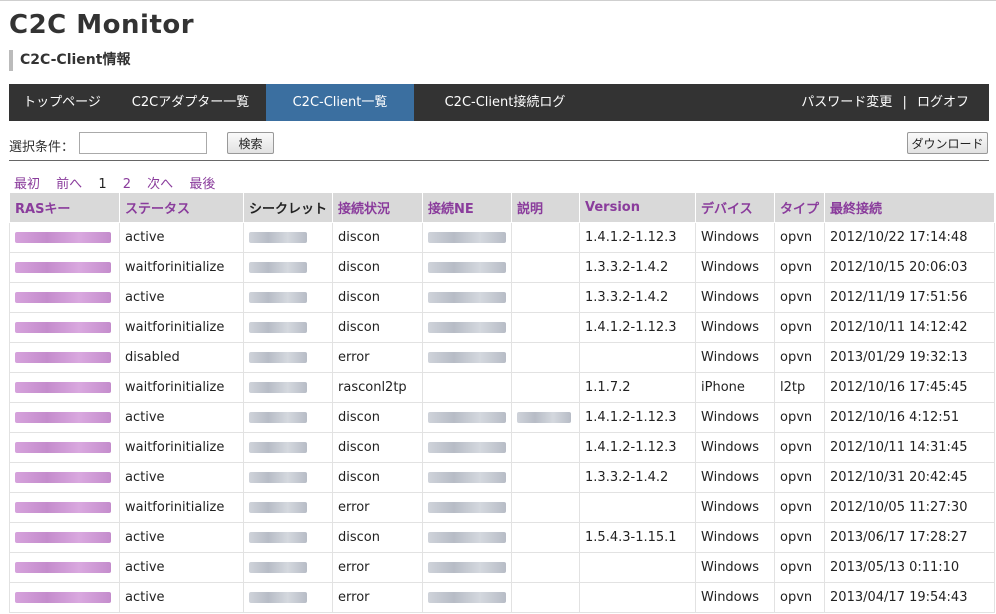 Image resolution: width=996 pixels, height=614 pixels. Describe the element at coordinates (910, 387) in the screenshot. I see `last-connect-cell: 2012/10/16 17:45:45` at that location.